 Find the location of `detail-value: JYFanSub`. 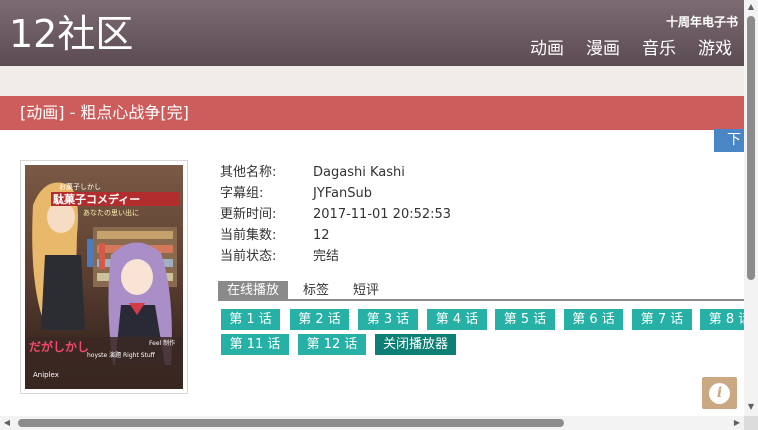

detail-value: JYFanSub is located at coordinates (343, 193).